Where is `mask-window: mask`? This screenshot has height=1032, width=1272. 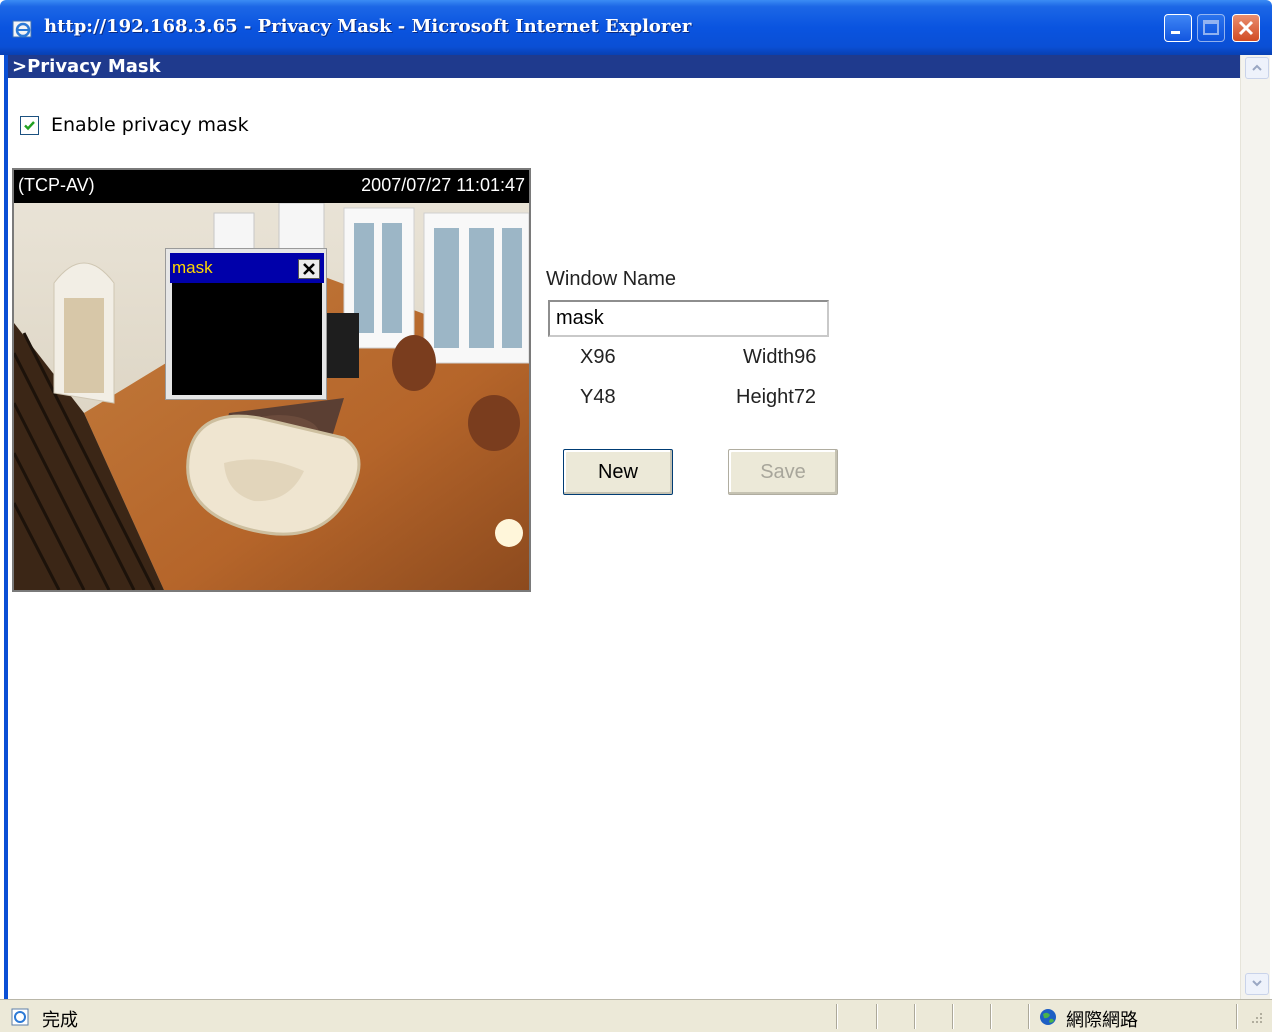
mask-window: mask is located at coordinates (246, 324).